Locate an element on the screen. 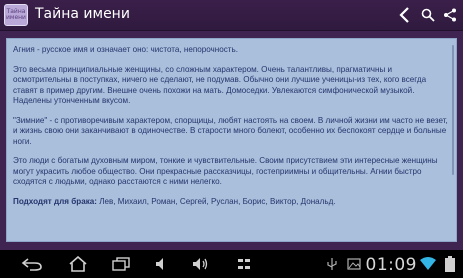  image-icon is located at coordinates (354, 264).